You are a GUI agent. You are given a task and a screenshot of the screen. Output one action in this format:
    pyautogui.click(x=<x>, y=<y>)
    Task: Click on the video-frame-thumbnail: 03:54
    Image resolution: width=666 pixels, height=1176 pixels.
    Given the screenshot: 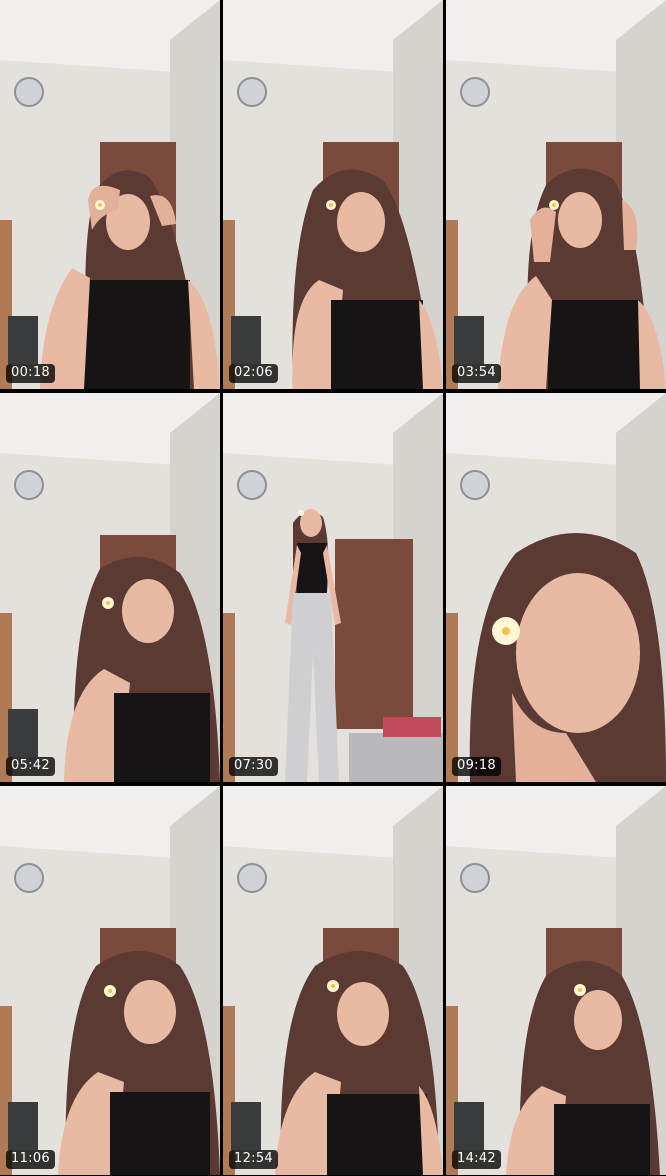 What is the action you would take?
    pyautogui.click(x=556, y=194)
    